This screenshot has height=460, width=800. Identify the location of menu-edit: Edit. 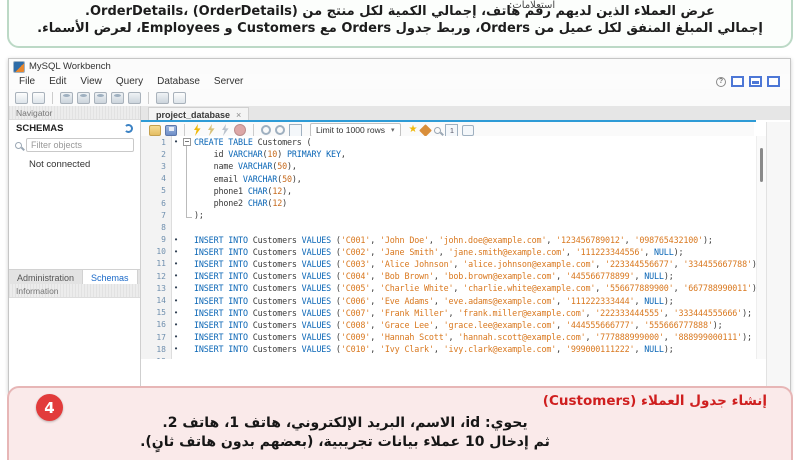
(57, 81).